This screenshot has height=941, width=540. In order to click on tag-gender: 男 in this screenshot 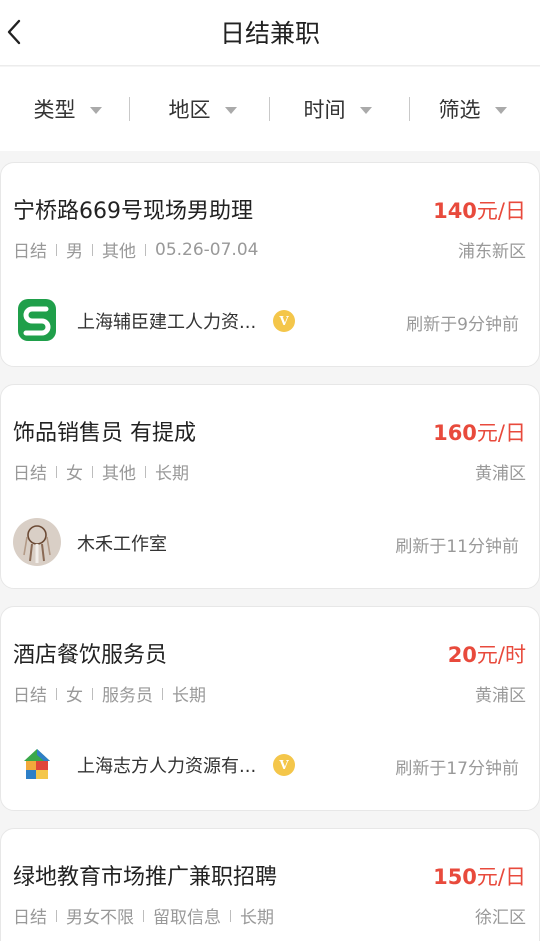, I will do `click(74, 252)`.